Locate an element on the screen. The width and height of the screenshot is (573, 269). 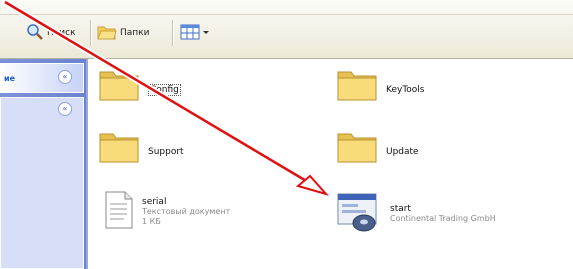
file-item-serial: serial Текстовый документ 1 КБ is located at coordinates (167, 212).